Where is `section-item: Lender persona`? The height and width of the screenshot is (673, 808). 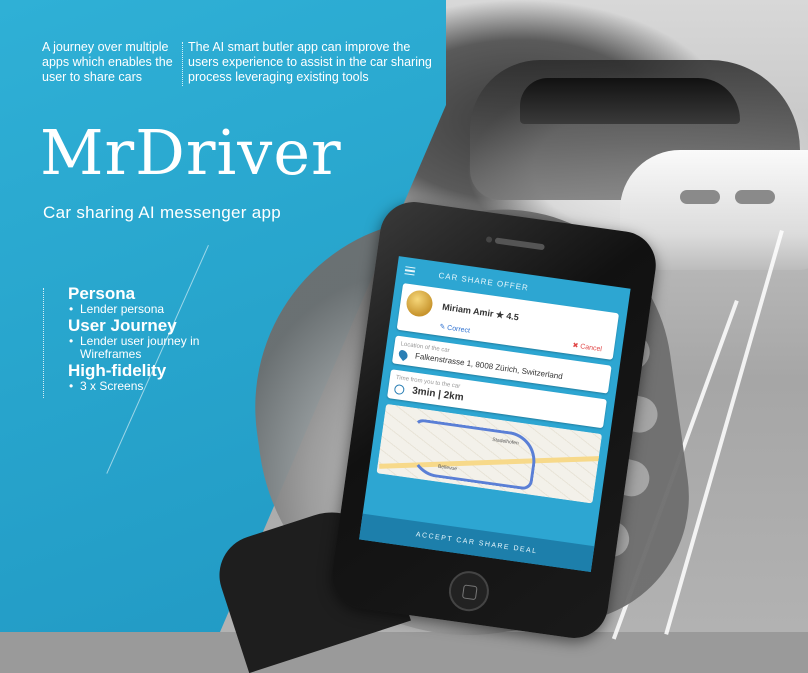 section-item: Lender persona is located at coordinates (141, 310).